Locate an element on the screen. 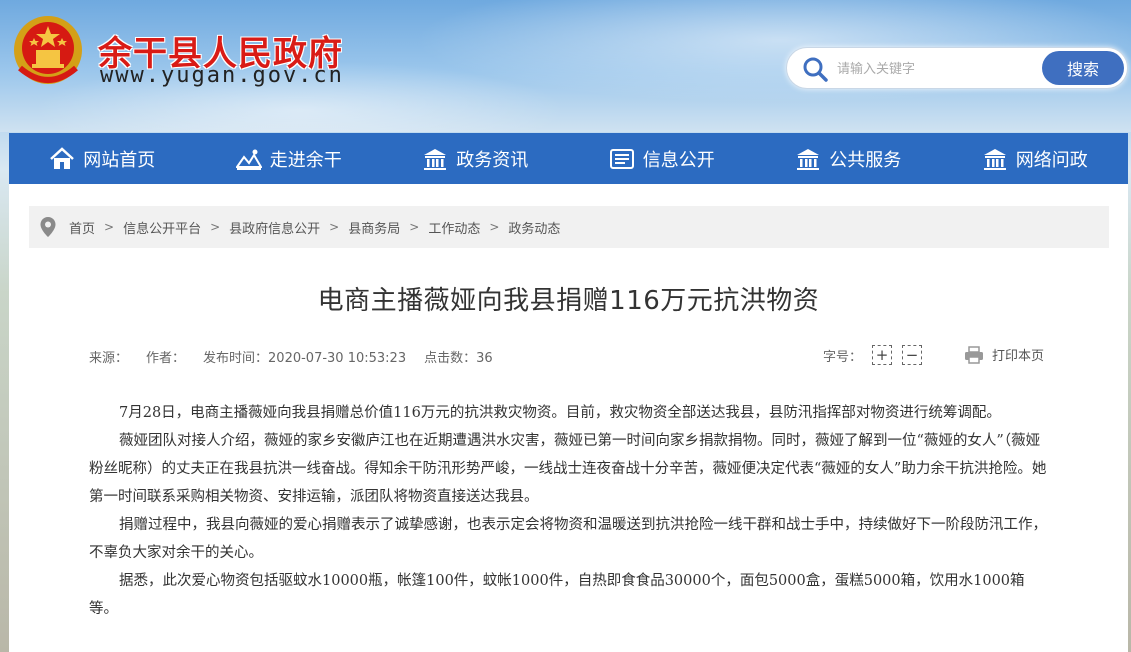 This screenshot has width=1131, height=652. breadcrumb-link-work-news: 工作动态 is located at coordinates (454, 227).